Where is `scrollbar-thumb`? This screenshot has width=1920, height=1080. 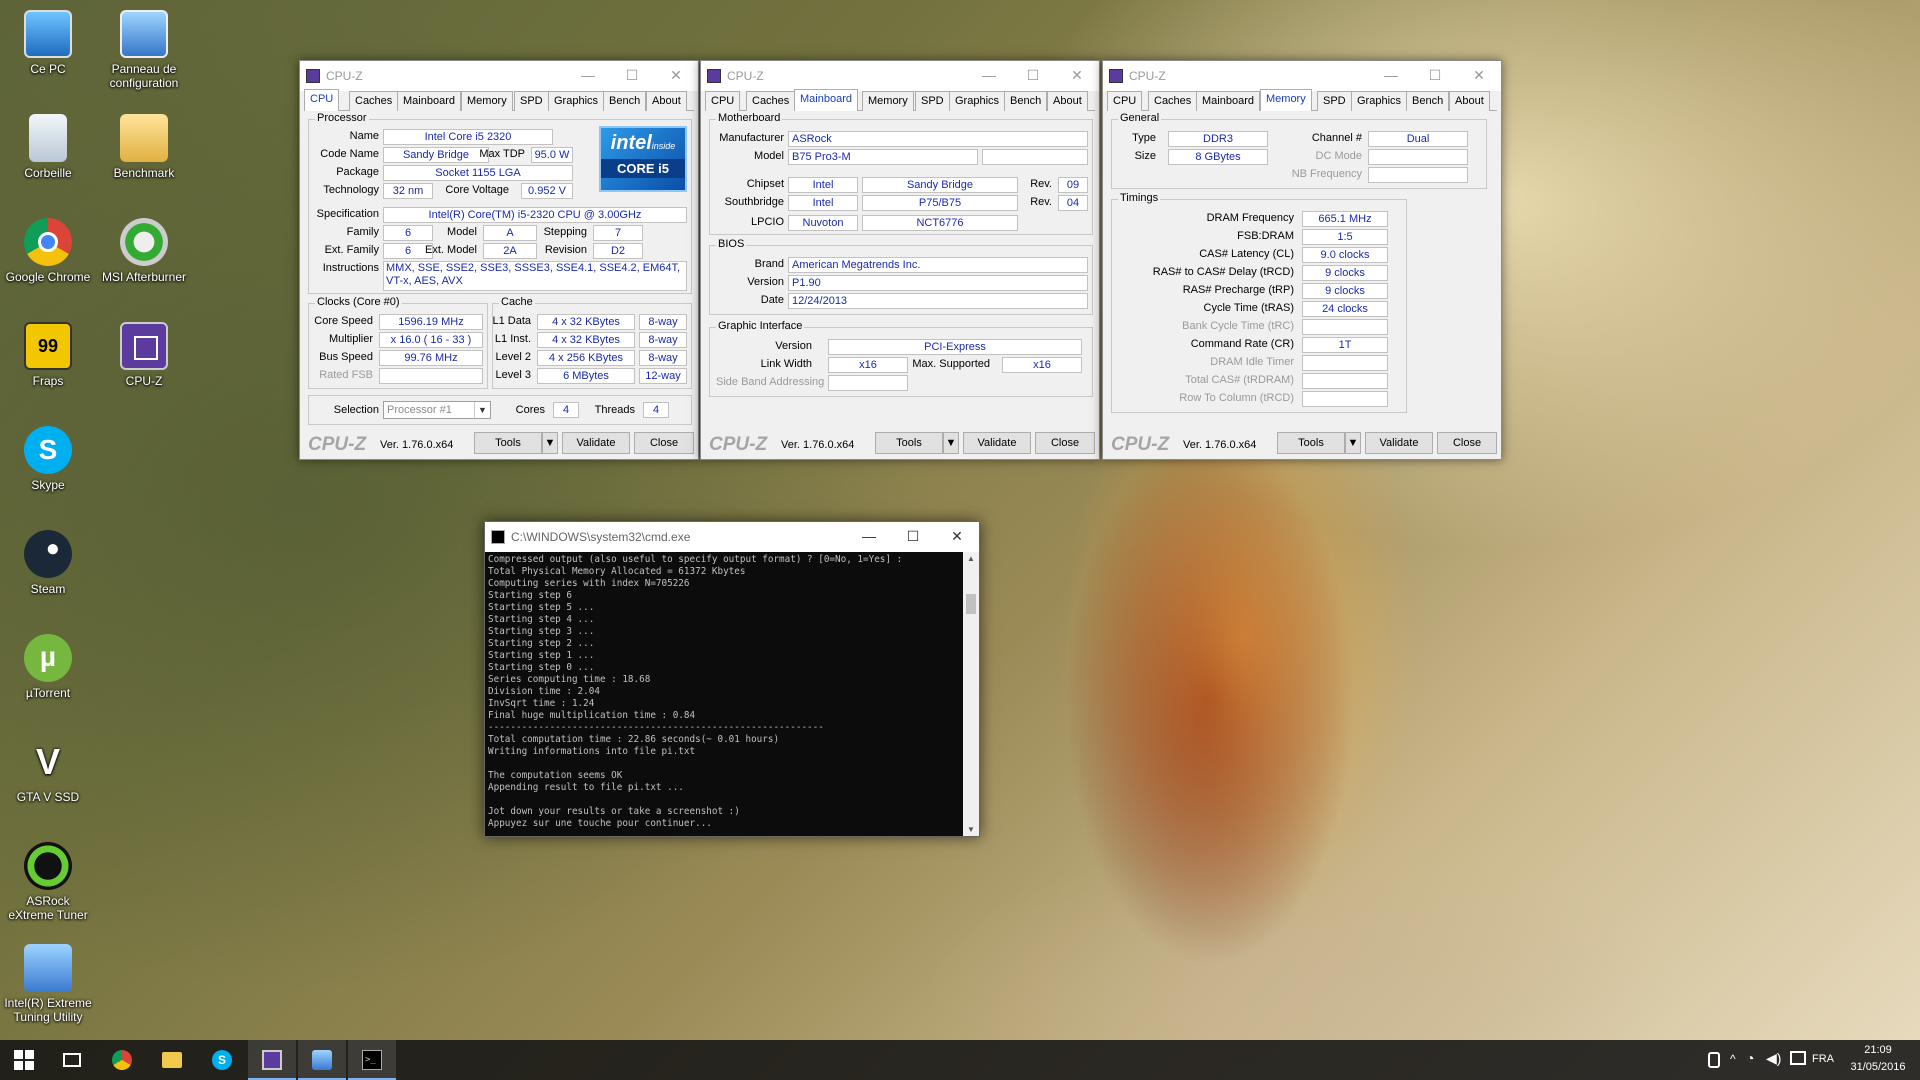 scrollbar-thumb is located at coordinates (971, 604).